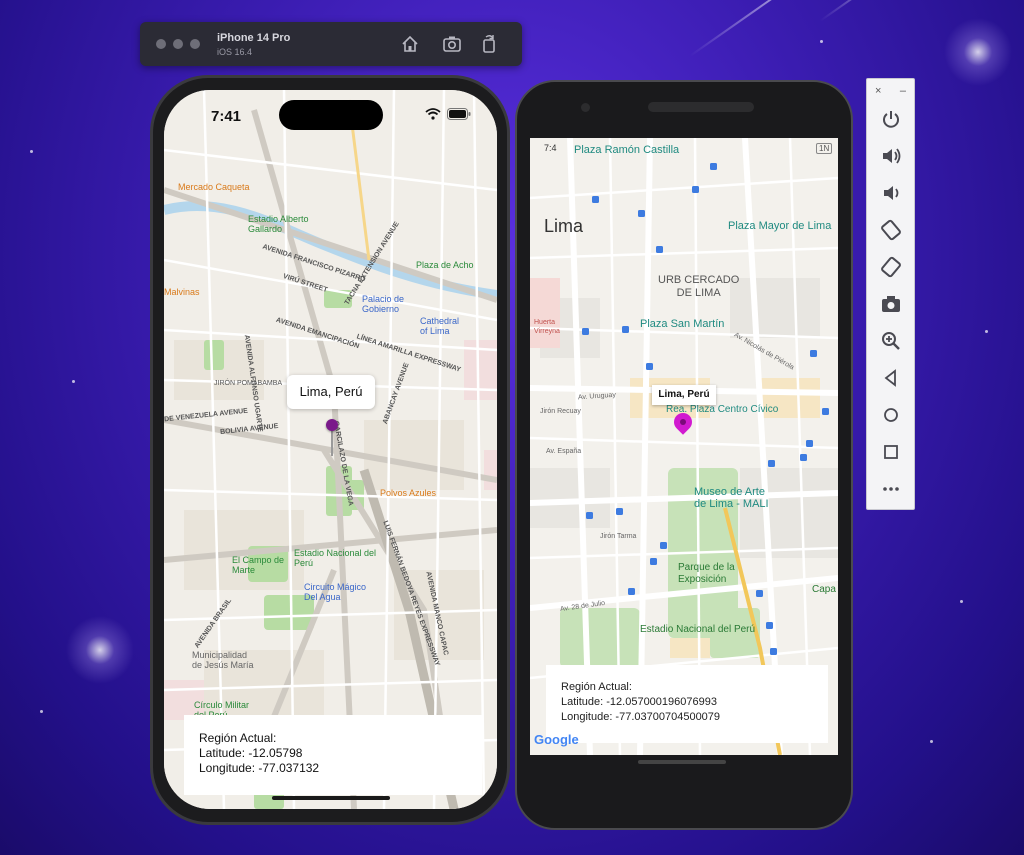  I want to click on close-dot, so click(161, 44).